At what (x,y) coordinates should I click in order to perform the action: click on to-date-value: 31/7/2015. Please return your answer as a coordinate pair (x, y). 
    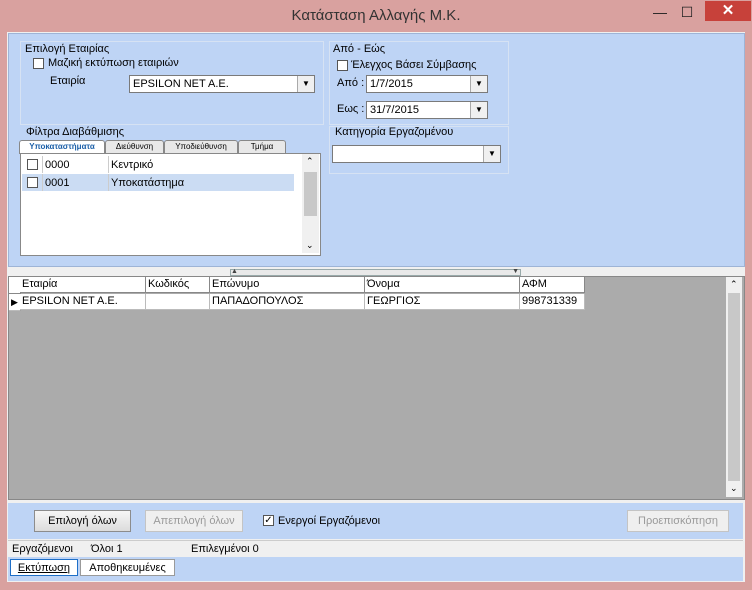
    Looking at the image, I should click on (394, 110).